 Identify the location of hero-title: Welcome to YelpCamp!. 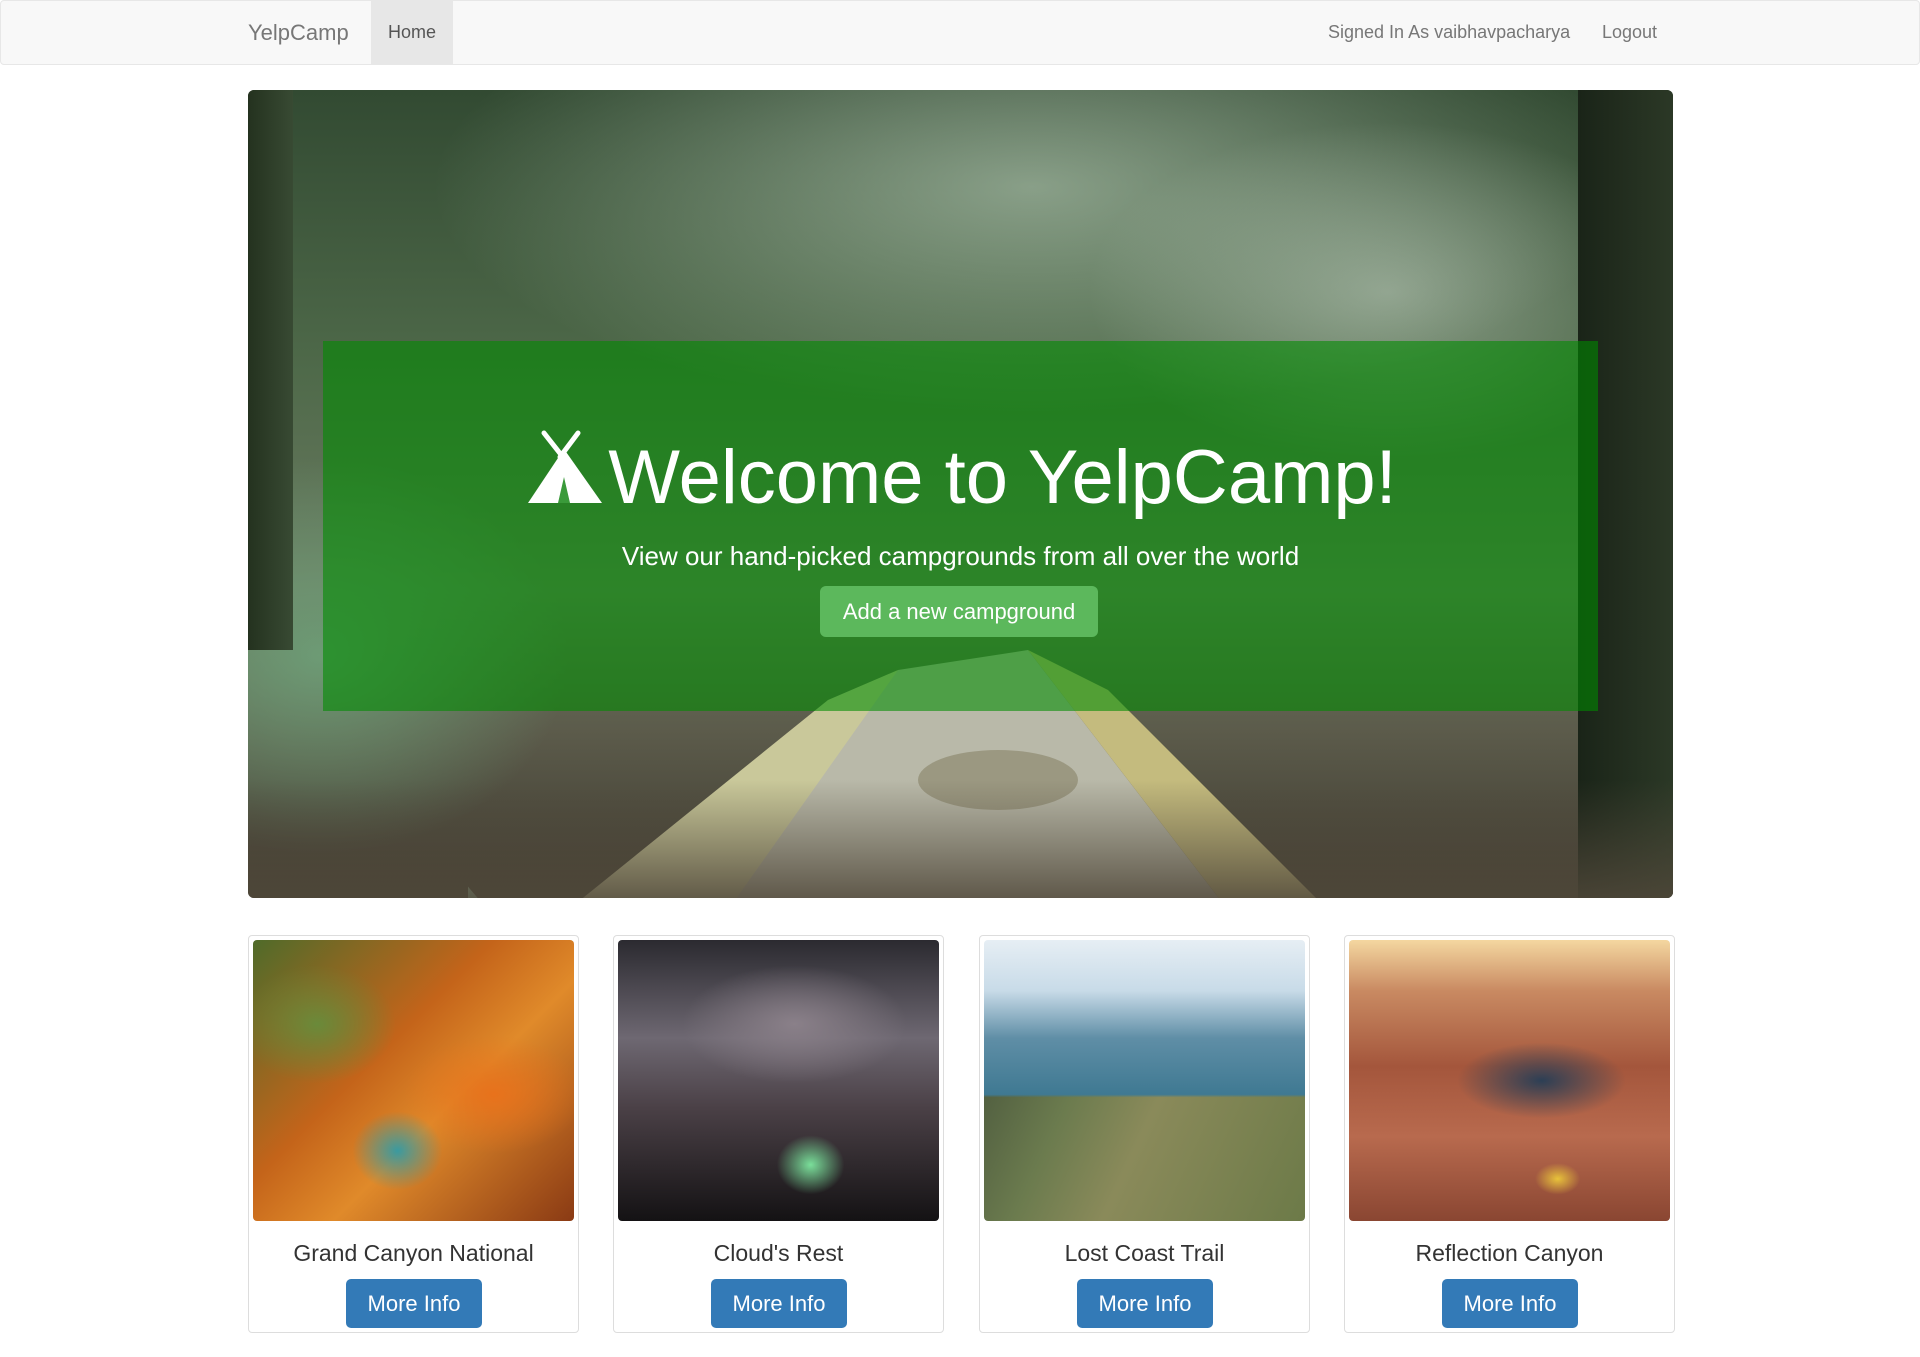
(960, 476).